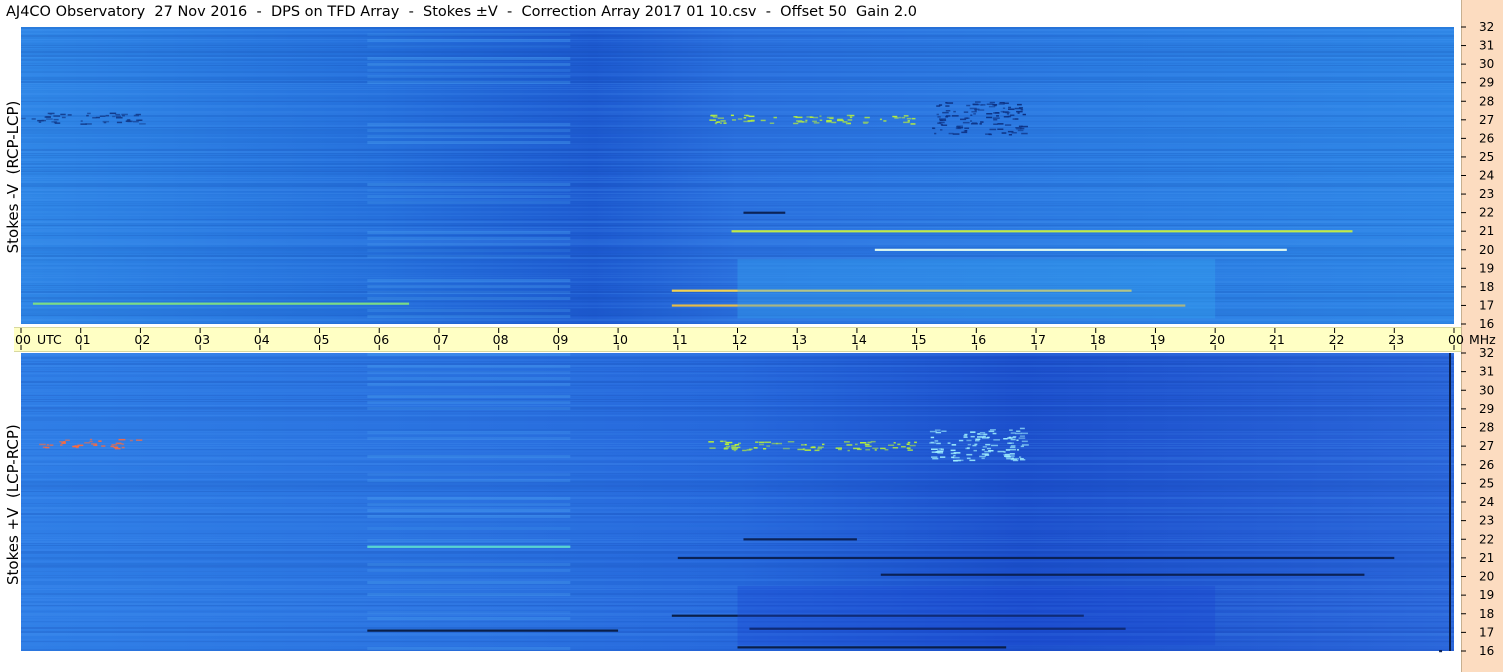 Image resolution: width=1503 pixels, height=672 pixels. I want to click on hour-tick-label: 03, so click(202, 339).